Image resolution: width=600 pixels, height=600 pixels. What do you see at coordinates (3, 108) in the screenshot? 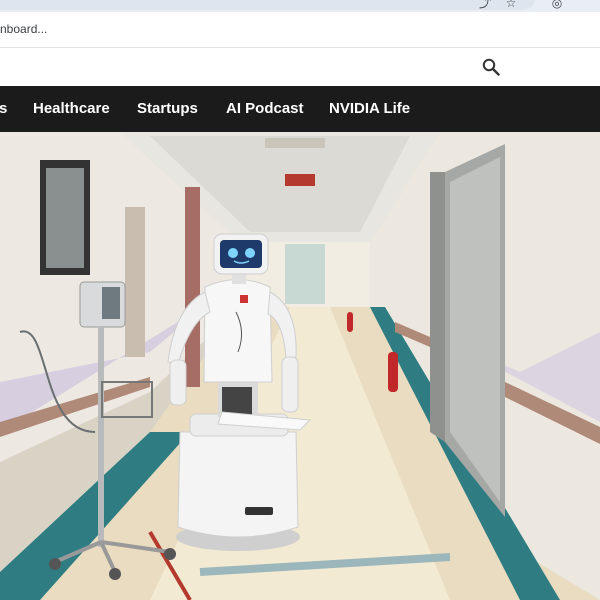
I see `nav-item-partial: s` at bounding box center [3, 108].